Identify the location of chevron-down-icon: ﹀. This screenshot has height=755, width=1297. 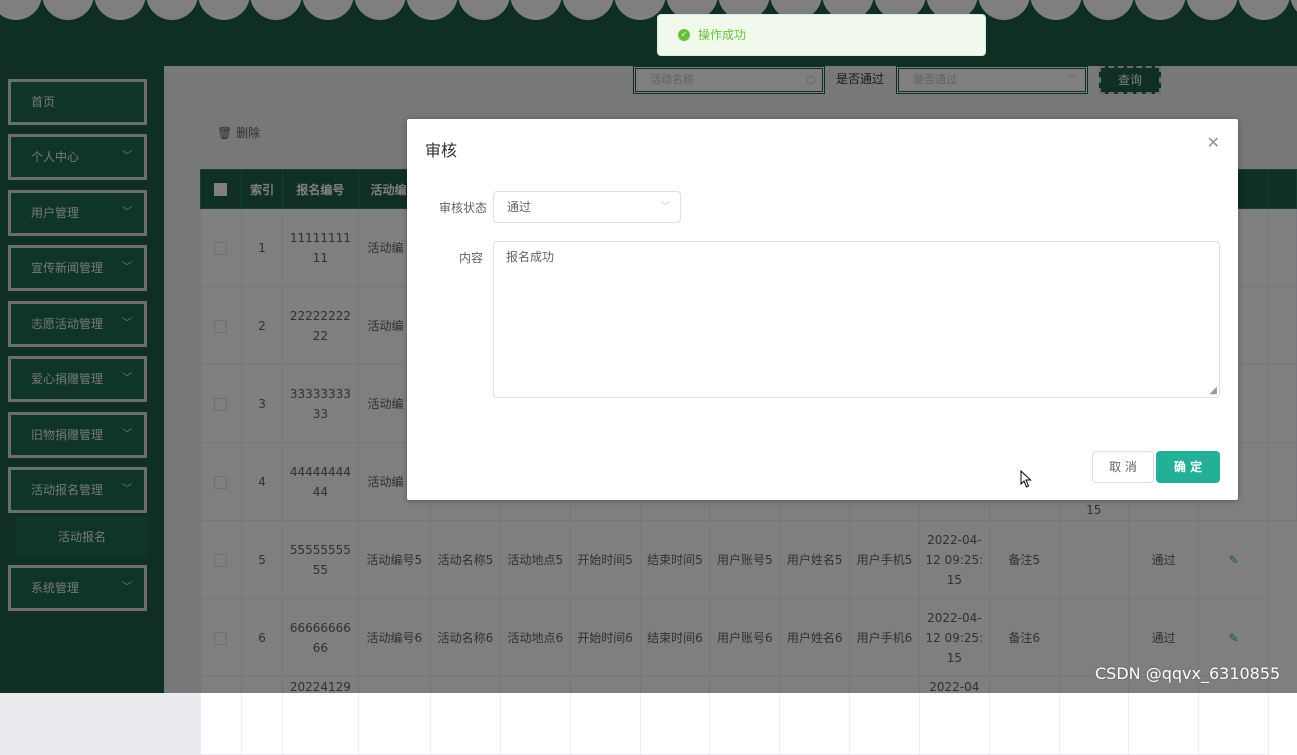
(665, 207).